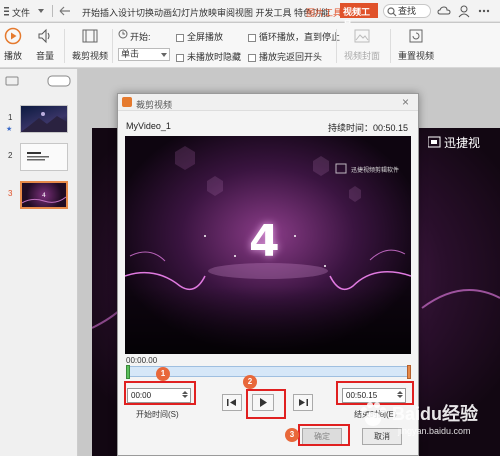 This screenshot has height=456, width=500. I want to click on video-overlay-logo: 迅捷视频剪辑软件, so click(375, 171).